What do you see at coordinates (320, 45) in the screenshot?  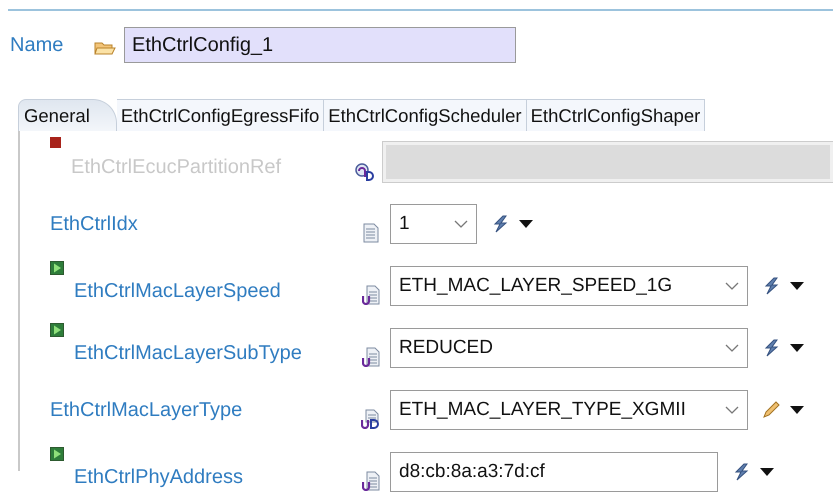 I see `name-field: EthCtrlConfig_1` at bounding box center [320, 45].